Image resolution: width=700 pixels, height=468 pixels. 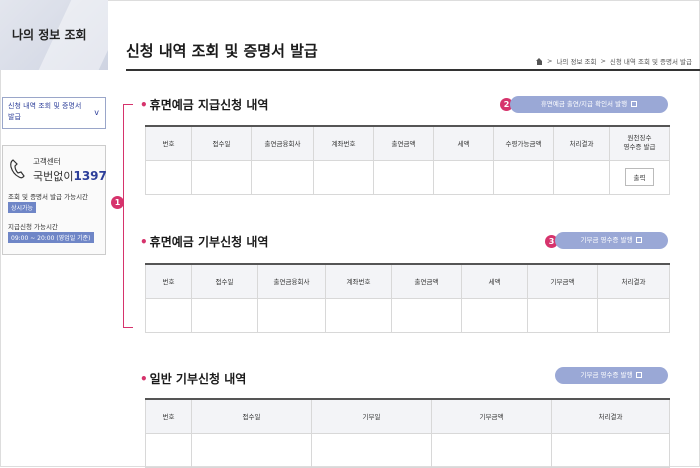 What do you see at coordinates (371, 416) in the screenshot?
I see `column-header: 기부일` at bounding box center [371, 416].